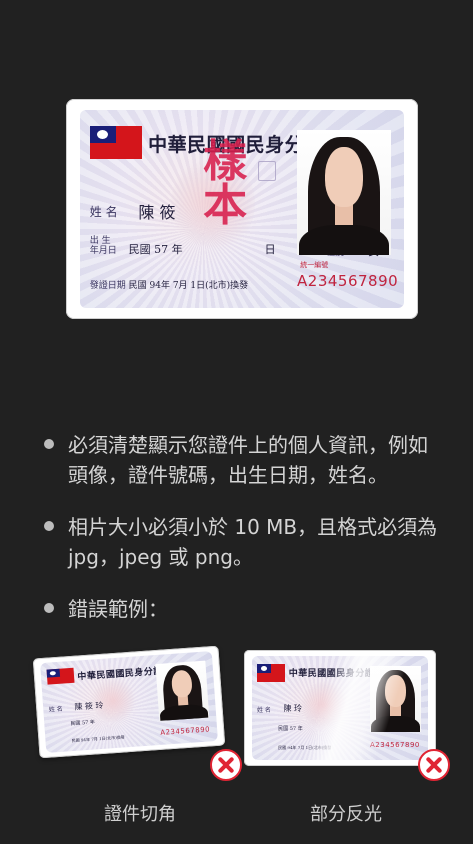  I want to click on bad-example-caption: 證件切角, so click(140, 814).